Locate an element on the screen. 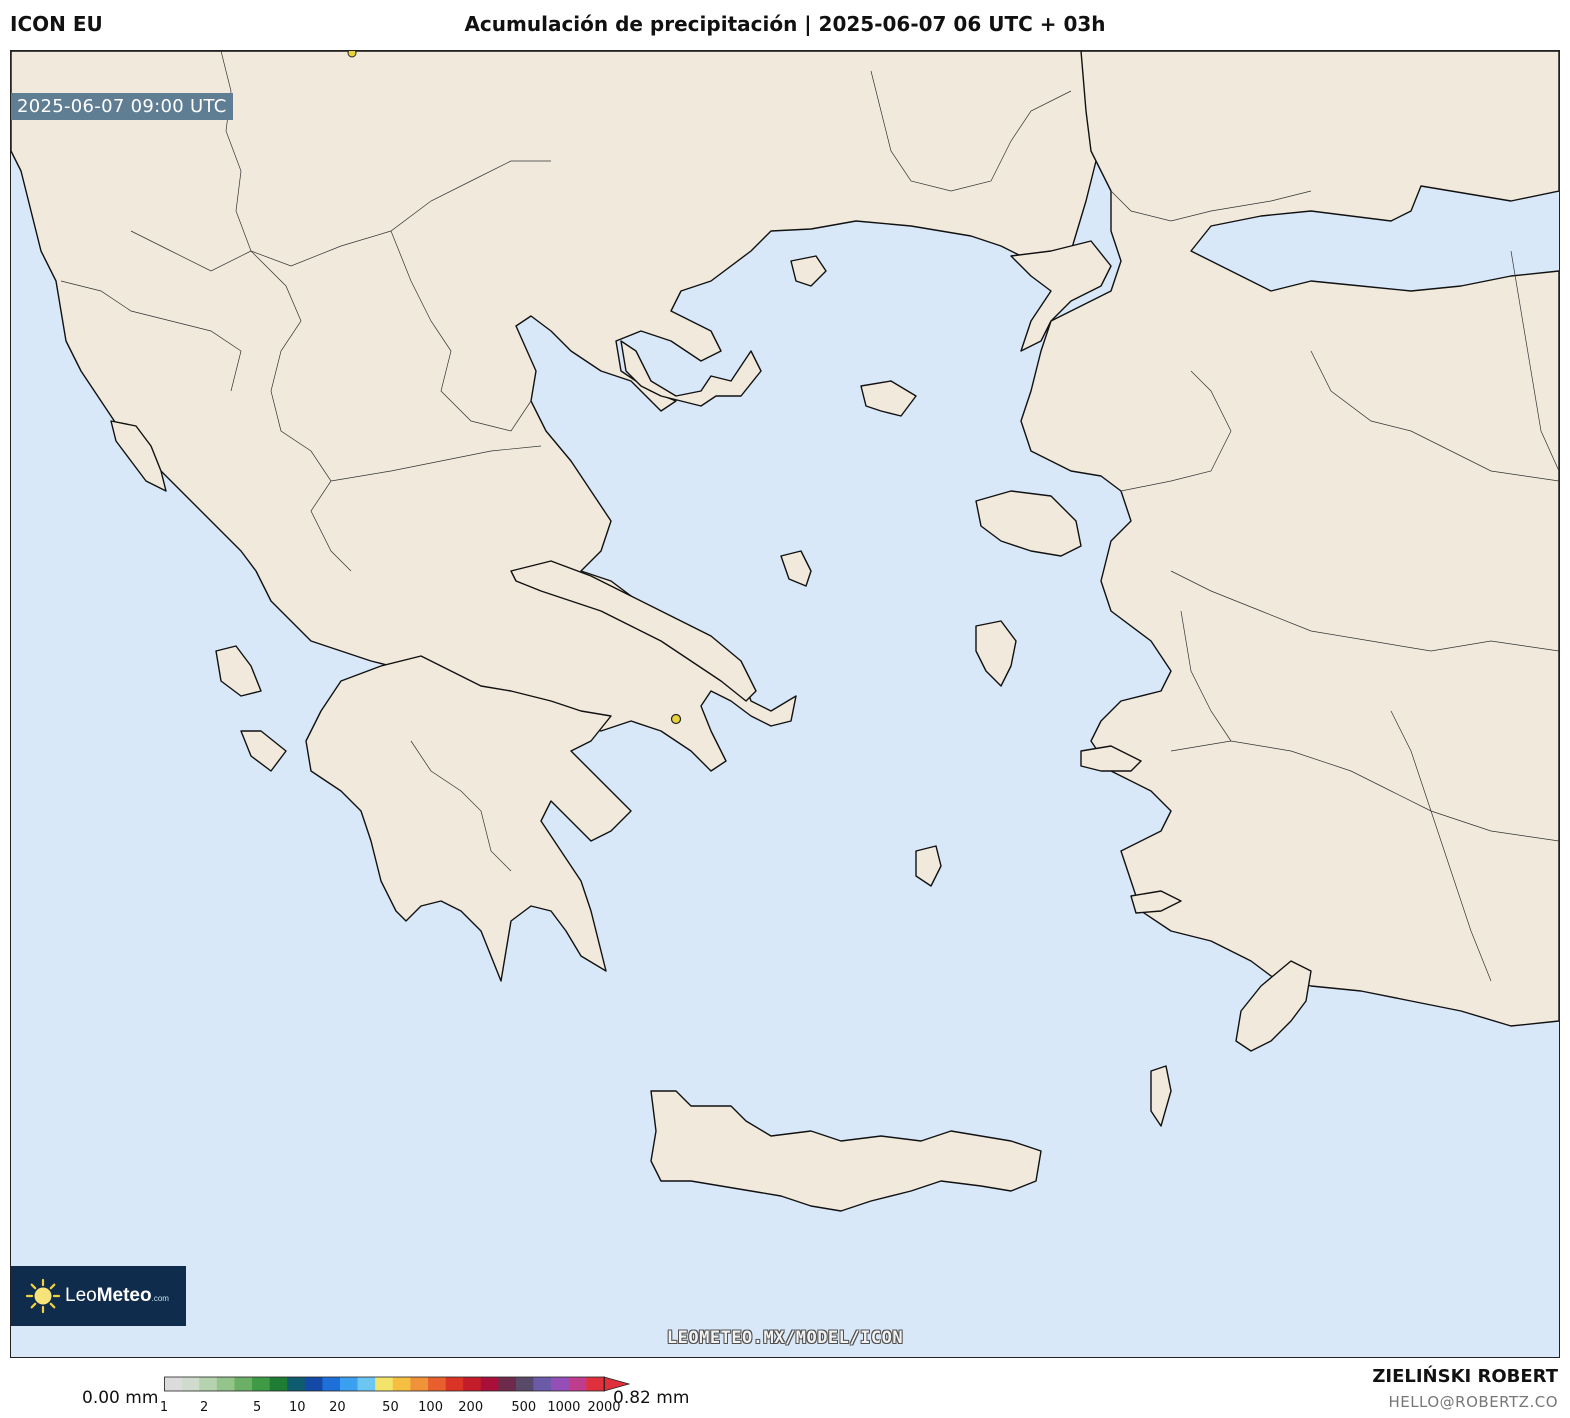  leometeo-logo: LeoMeteo.com is located at coordinates (98, 1296).